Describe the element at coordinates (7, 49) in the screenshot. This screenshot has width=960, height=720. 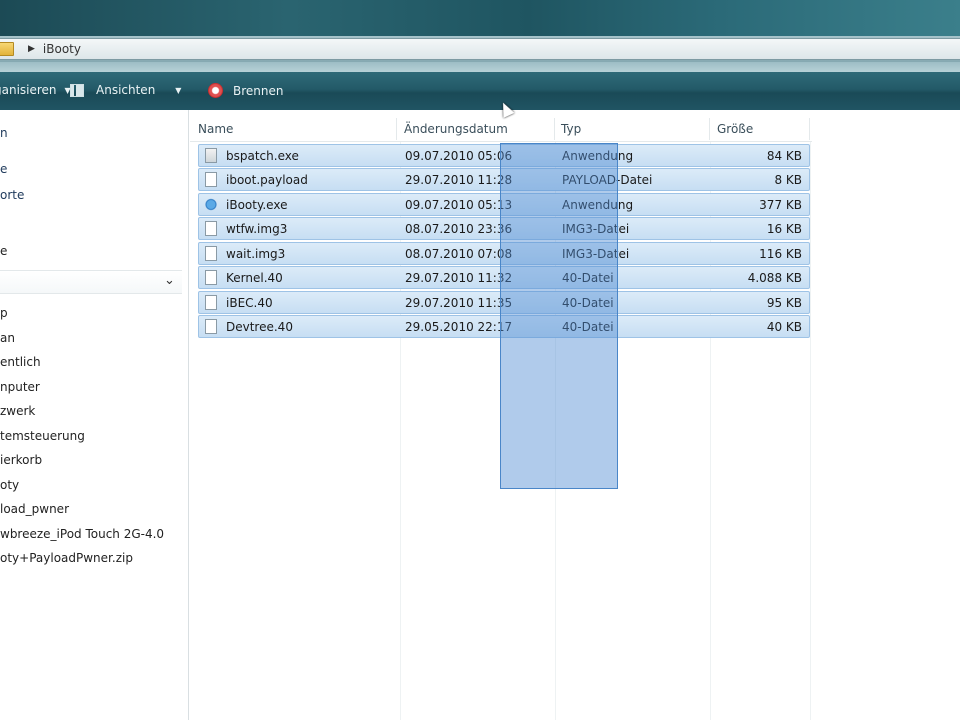
I see `folder-icon` at that location.